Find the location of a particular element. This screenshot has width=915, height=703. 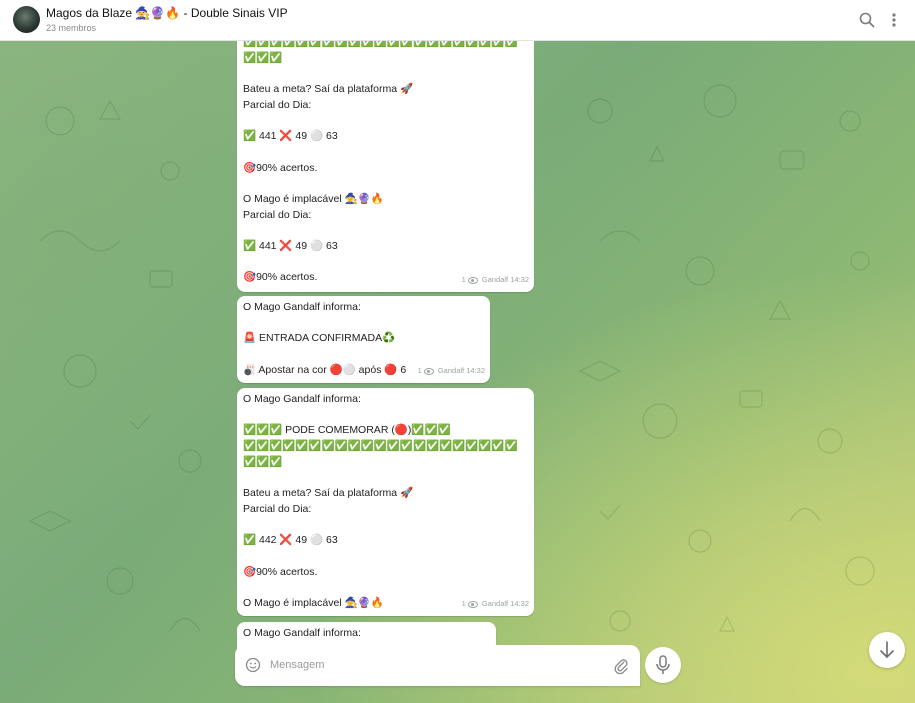

microphone-icon is located at coordinates (663, 664).